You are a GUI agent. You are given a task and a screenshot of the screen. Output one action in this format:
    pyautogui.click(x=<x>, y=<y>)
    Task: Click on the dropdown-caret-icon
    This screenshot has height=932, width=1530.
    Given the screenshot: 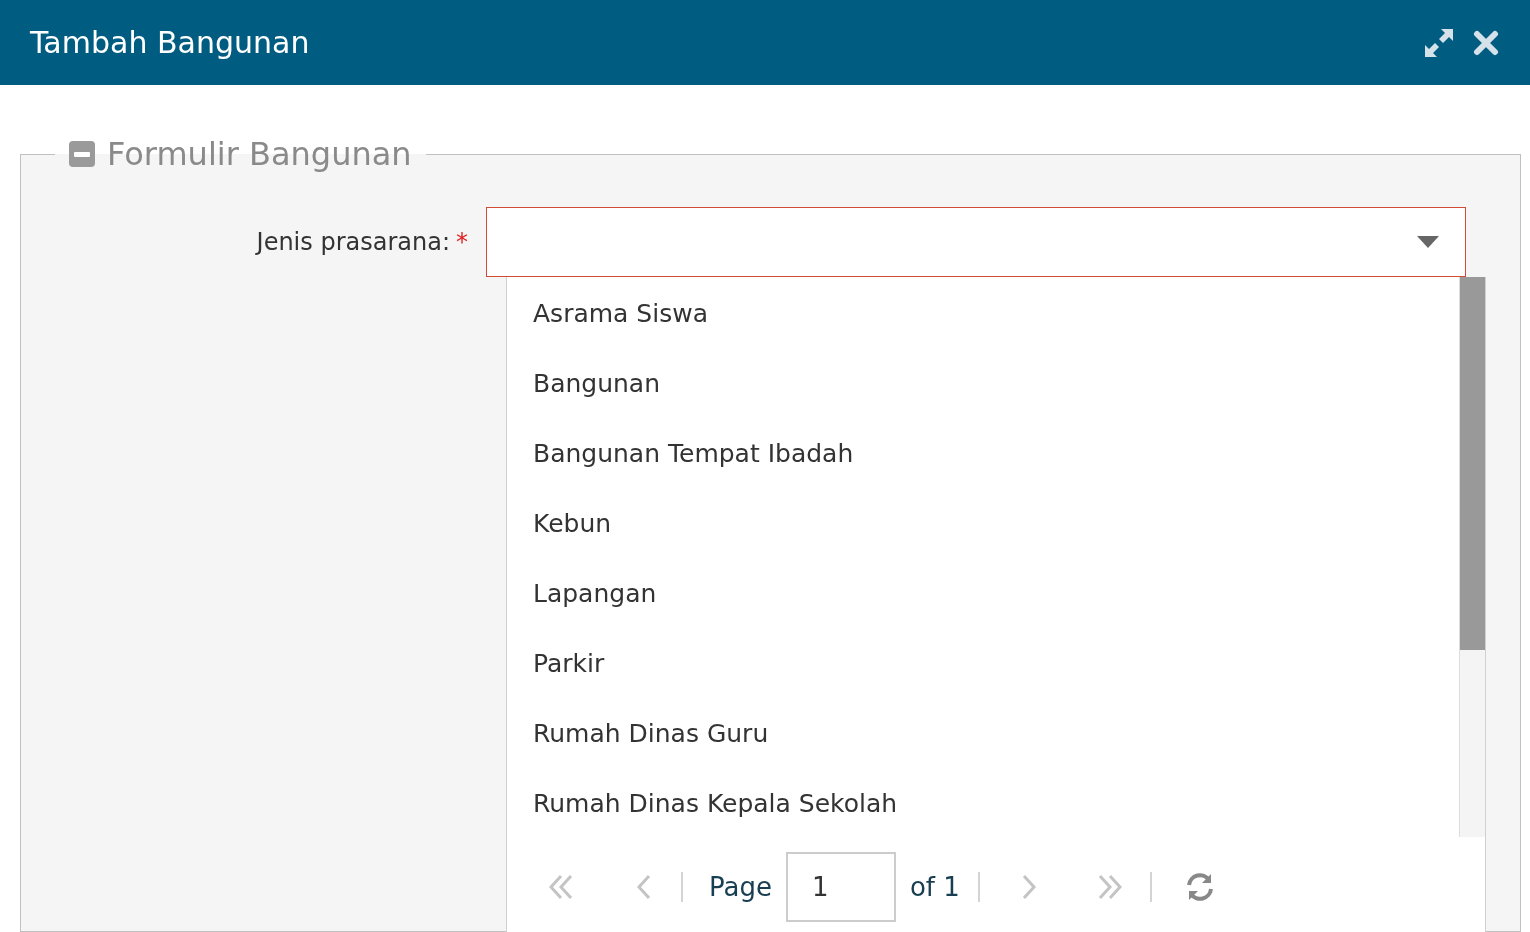 What is the action you would take?
    pyautogui.click(x=1428, y=242)
    